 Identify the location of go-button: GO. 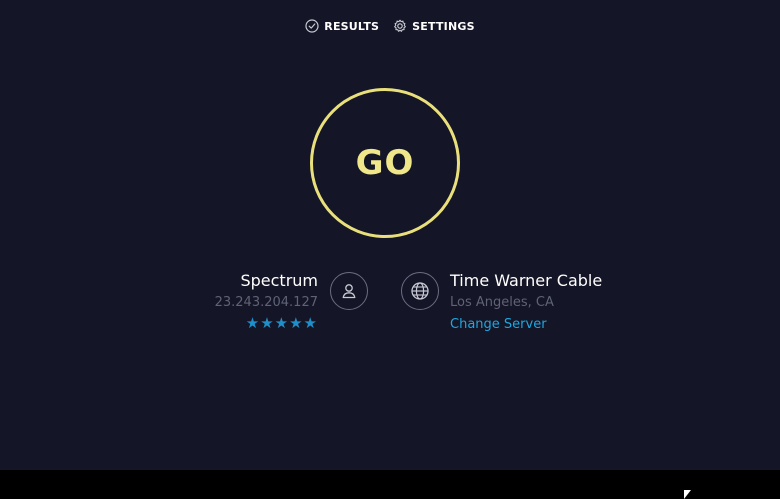
(385, 163).